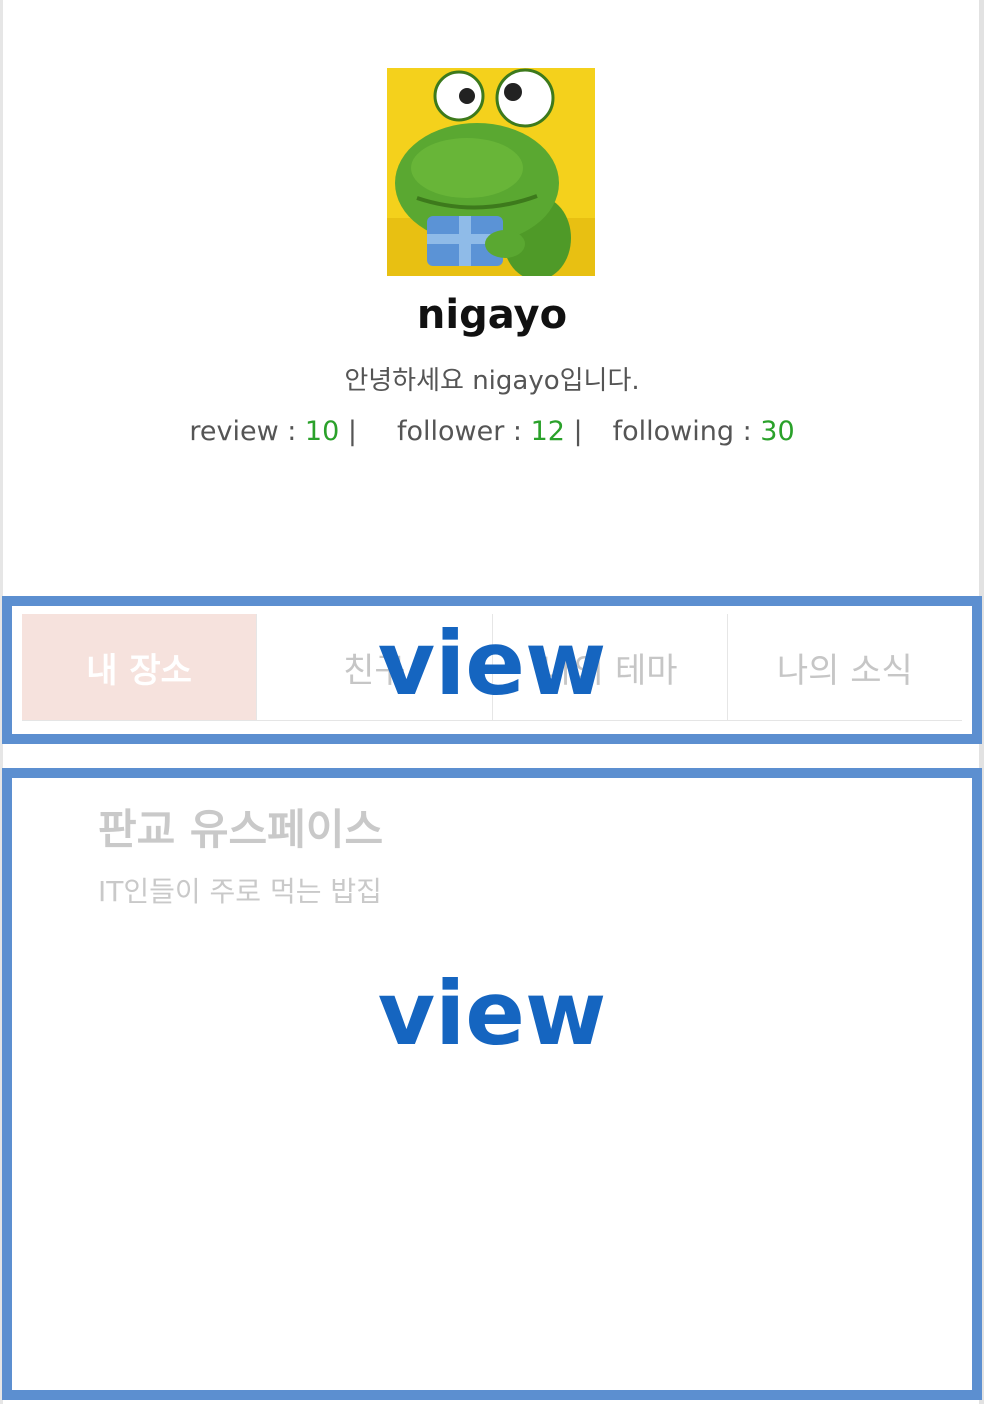  I want to click on review-count: 10, so click(322, 431).